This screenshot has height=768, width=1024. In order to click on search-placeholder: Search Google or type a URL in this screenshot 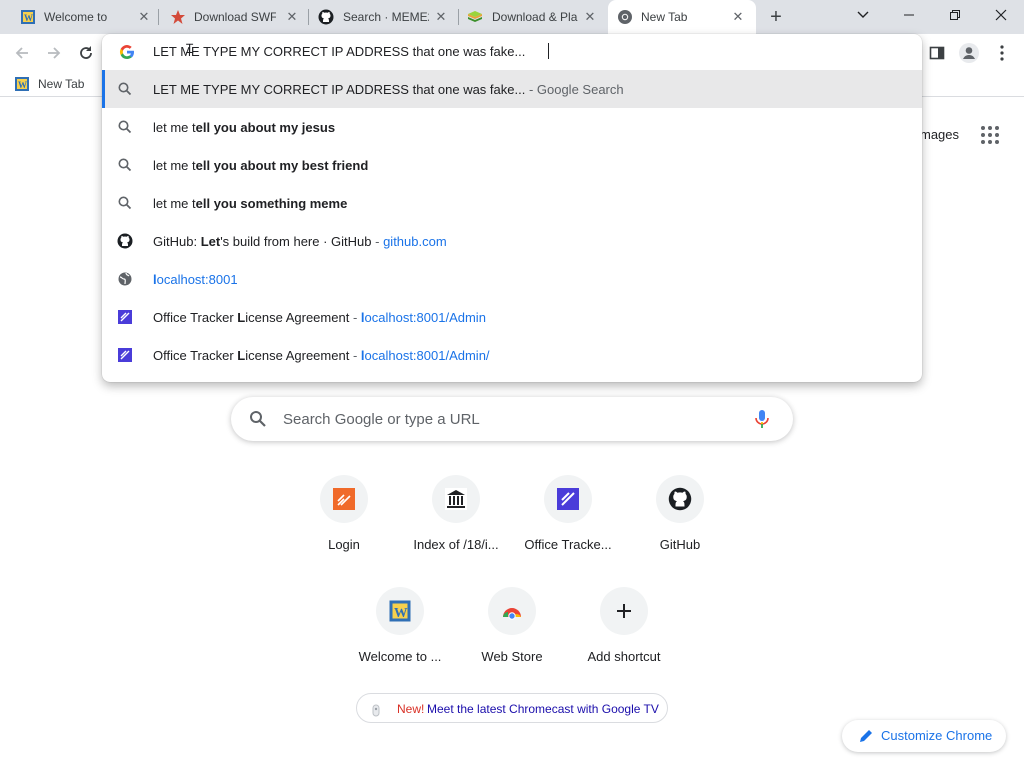, I will do `click(381, 419)`.